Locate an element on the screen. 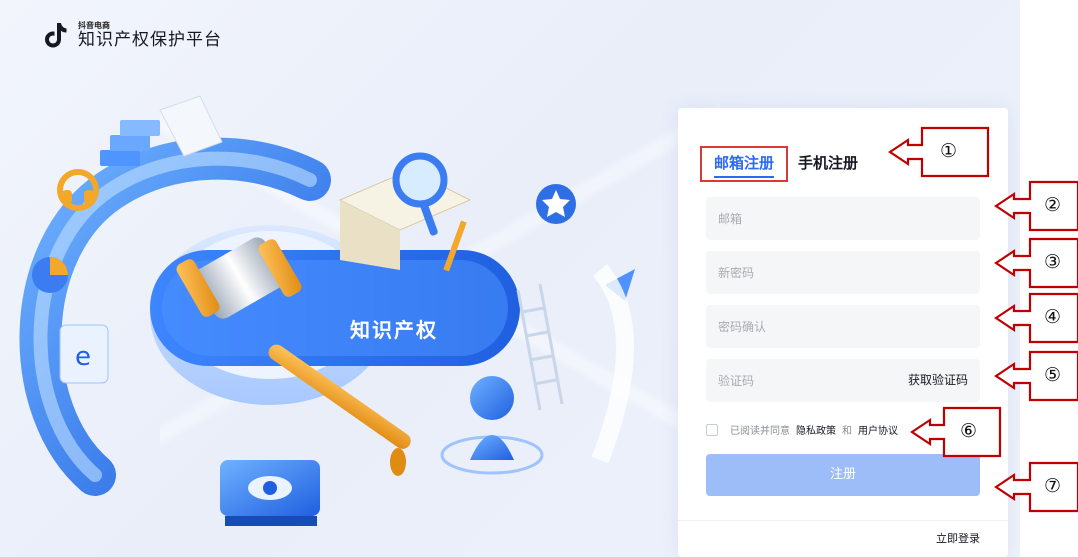 This screenshot has width=1078, height=557. annotation-2: ② is located at coordinates (1053, 205).